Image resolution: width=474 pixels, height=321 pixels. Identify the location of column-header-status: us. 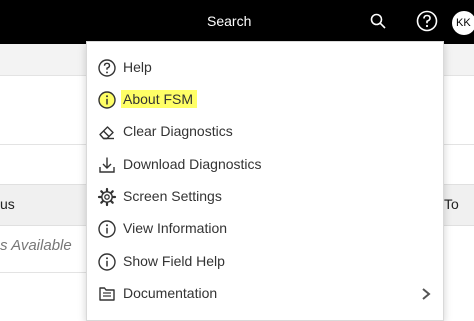
(7, 204).